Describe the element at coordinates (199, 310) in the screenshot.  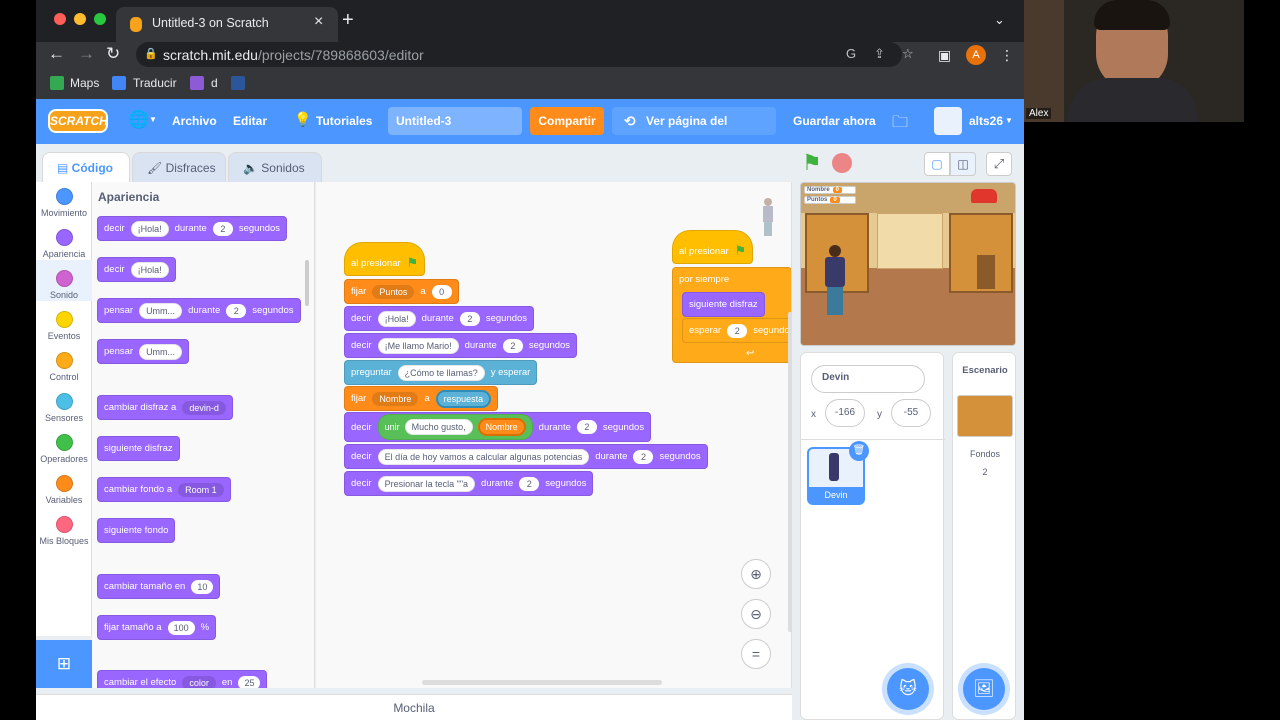
I see `block-think-for: pensar Umm... durante 2 segundos` at that location.